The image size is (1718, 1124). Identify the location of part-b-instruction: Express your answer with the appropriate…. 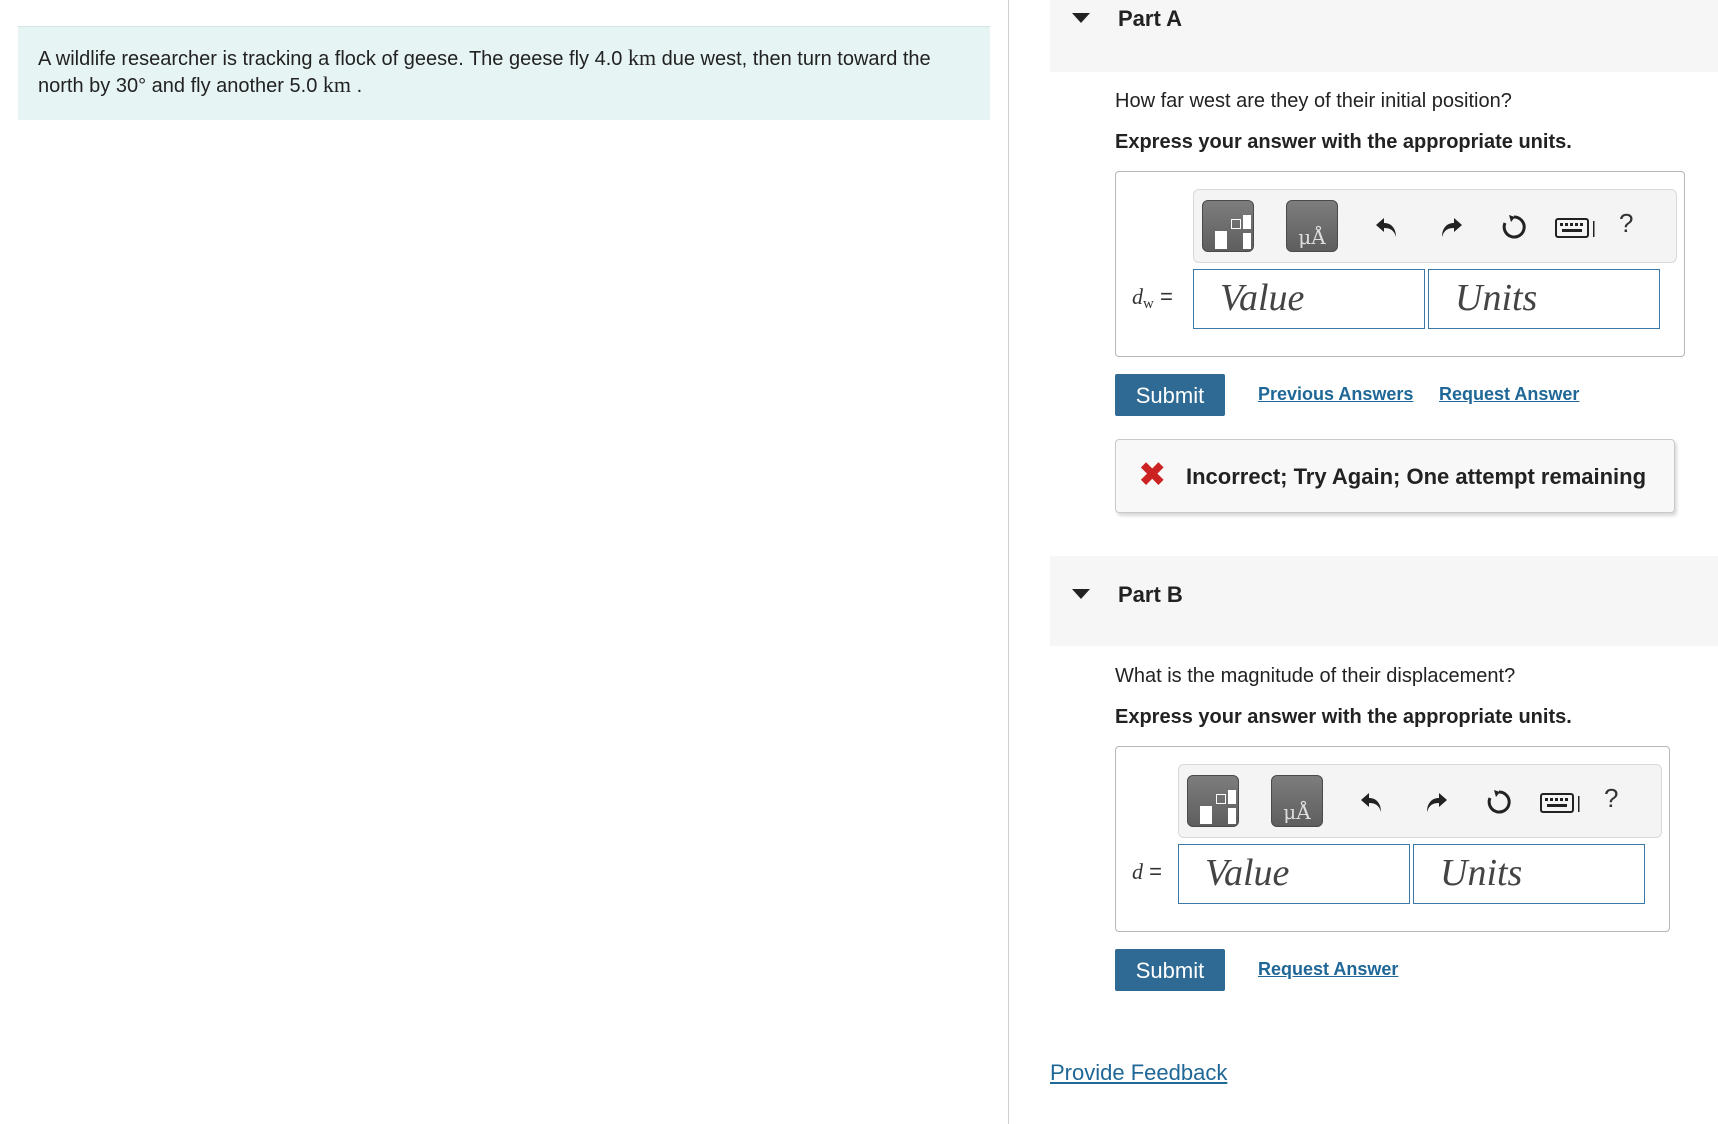
(1343, 717).